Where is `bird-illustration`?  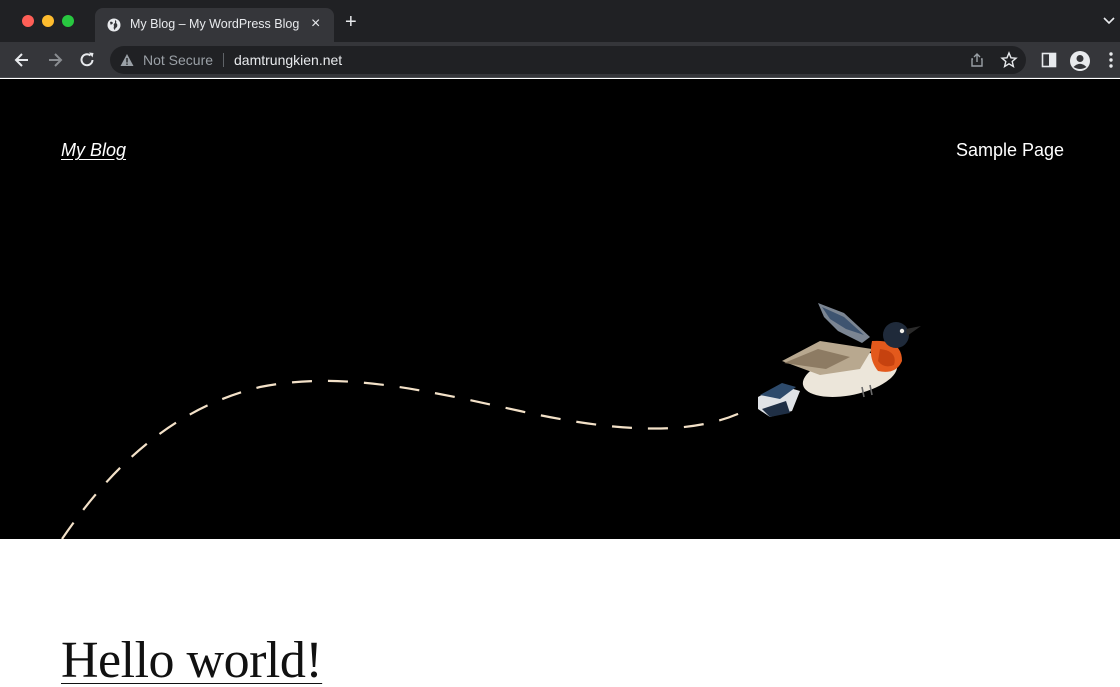
bird-illustration is located at coordinates (839, 360).